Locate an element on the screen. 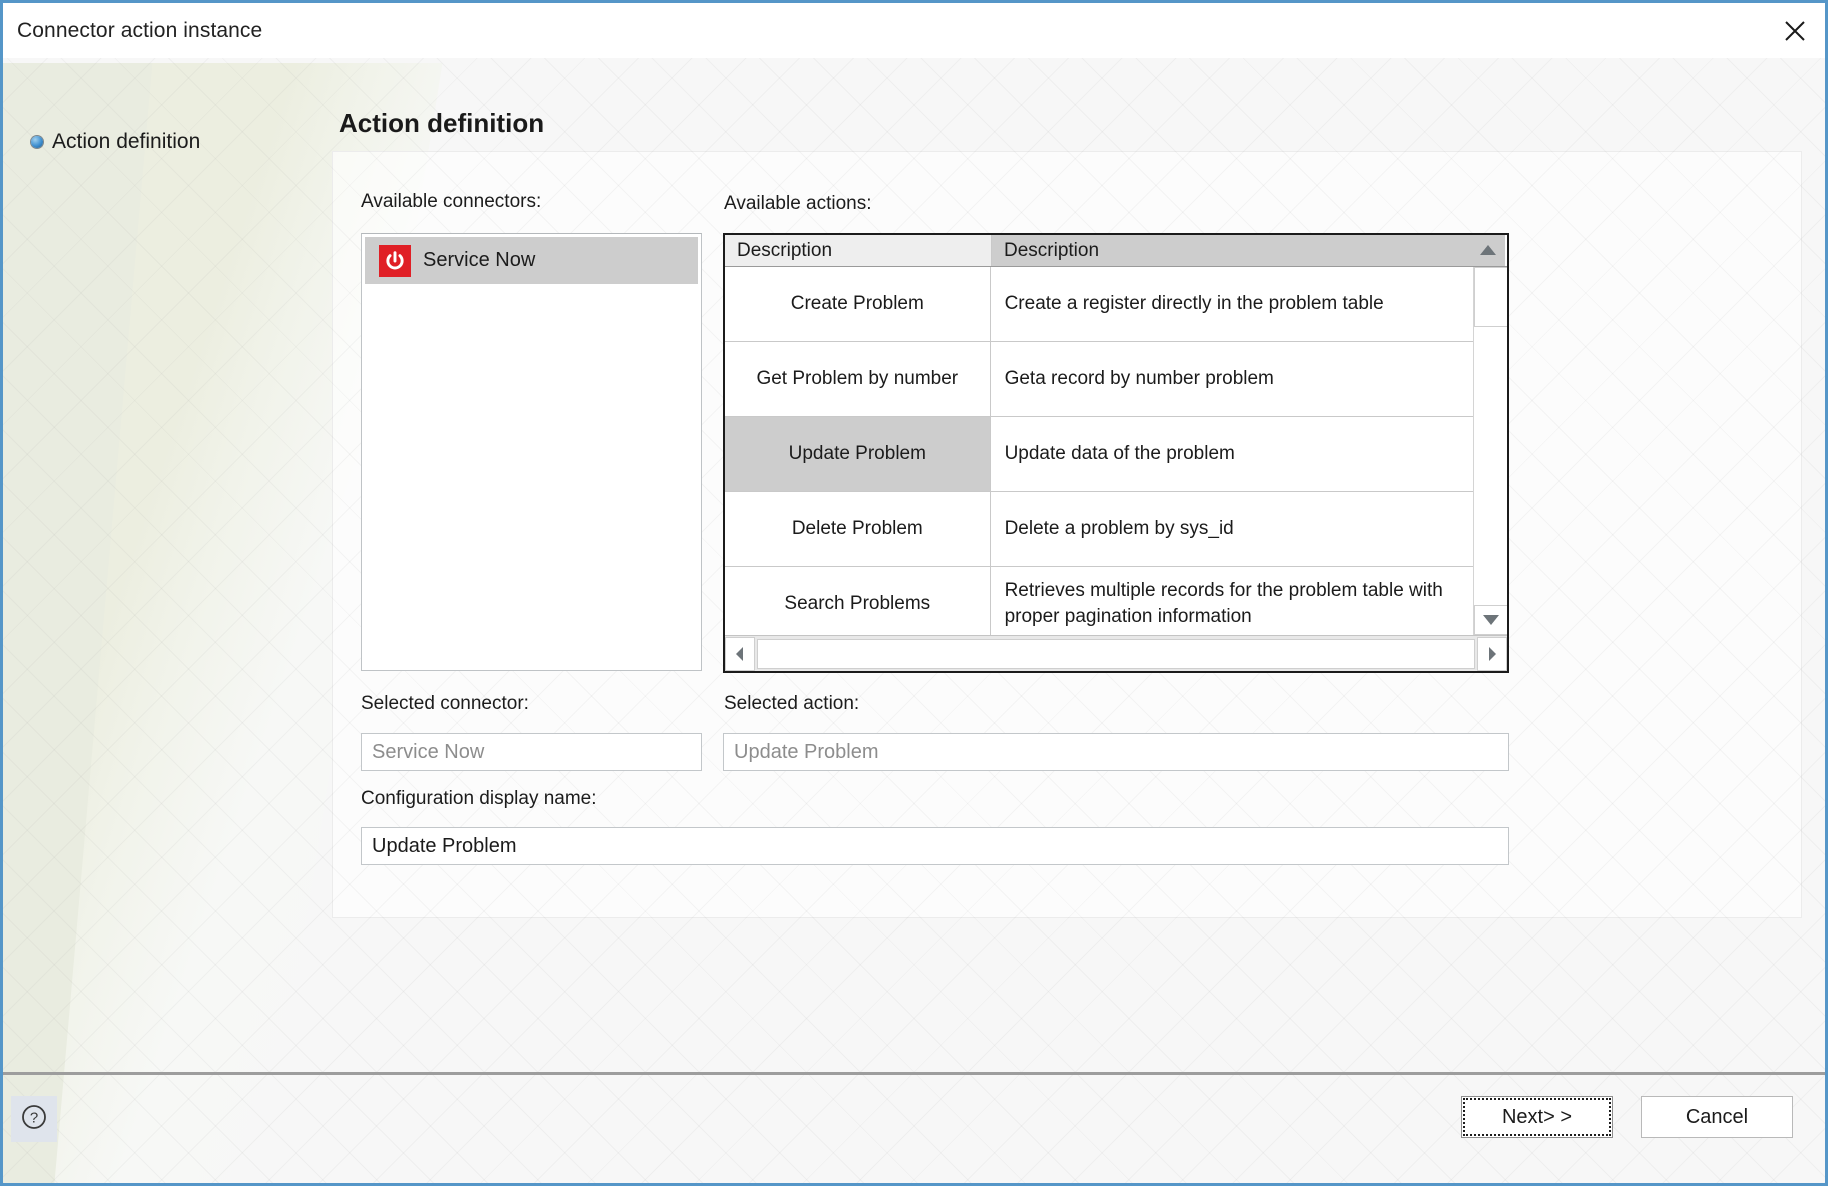 The image size is (1828, 1186). bullet-sphere-icon is located at coordinates (37, 142).